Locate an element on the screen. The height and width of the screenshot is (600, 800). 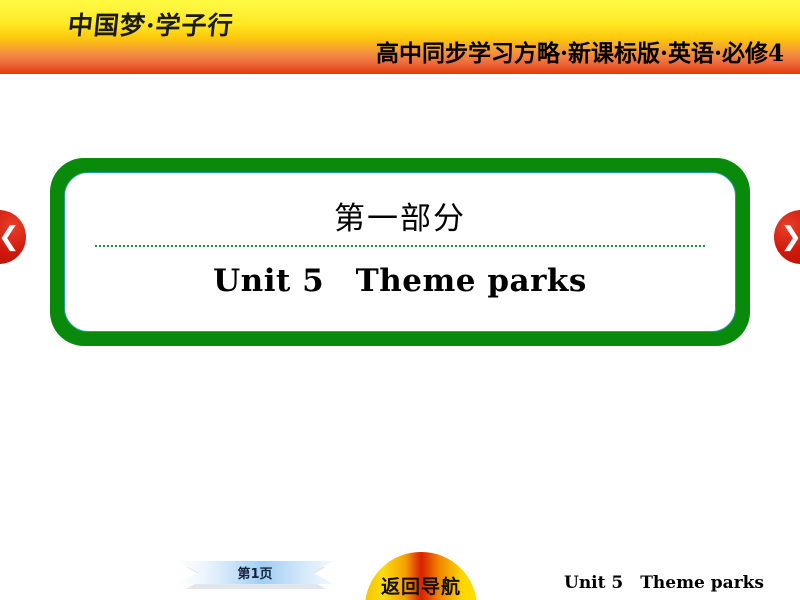
header-title: 高中同步学习方略·新课标版·英语·必修4 is located at coordinates (579, 53).